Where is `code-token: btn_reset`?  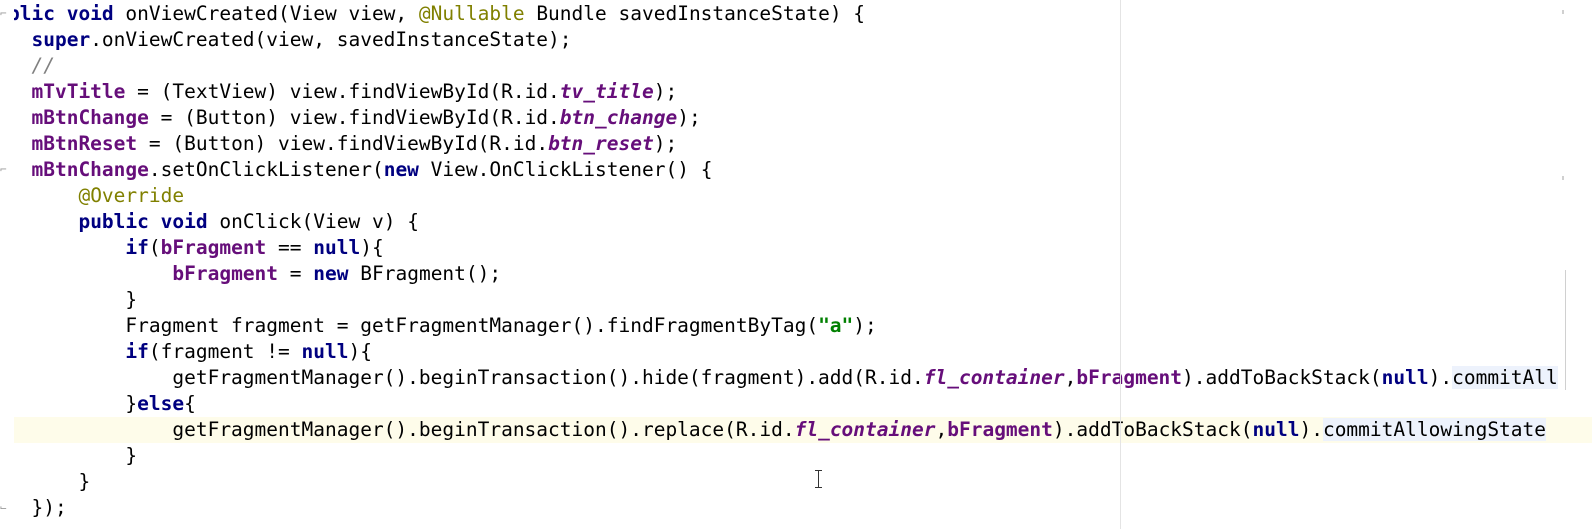 code-token: btn_reset is located at coordinates (601, 143).